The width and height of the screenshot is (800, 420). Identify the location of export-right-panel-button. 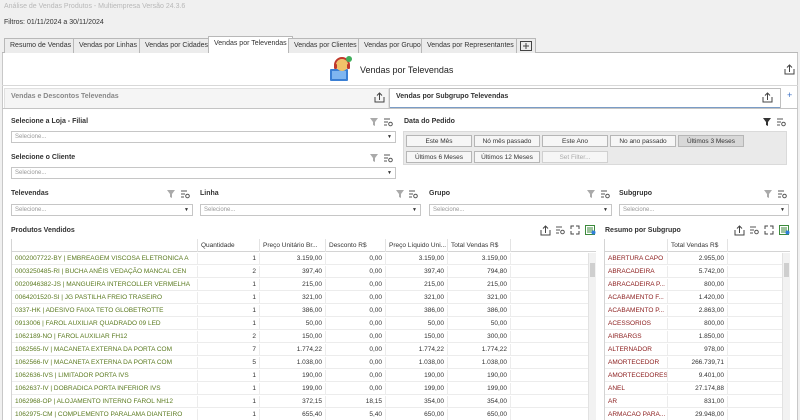
(767, 97).